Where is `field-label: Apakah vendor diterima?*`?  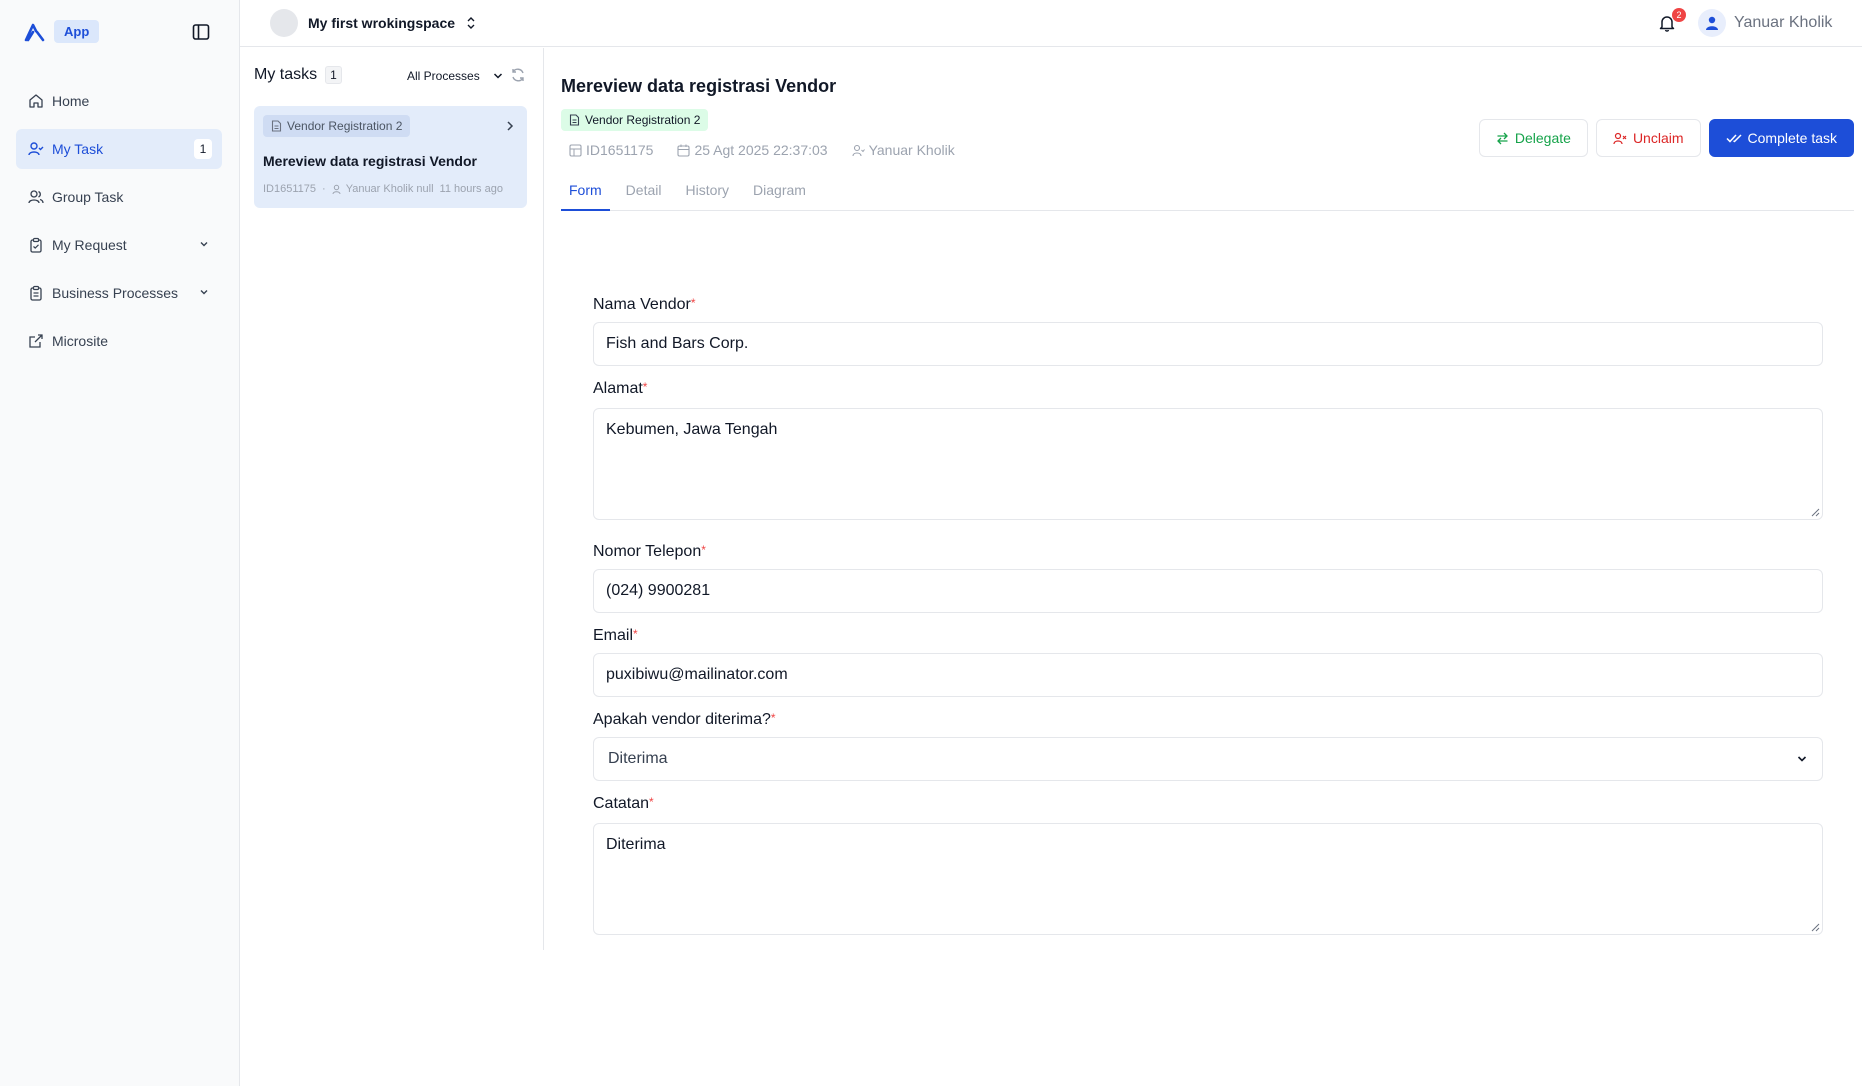
field-label: Apakah vendor diterima?* is located at coordinates (1208, 722).